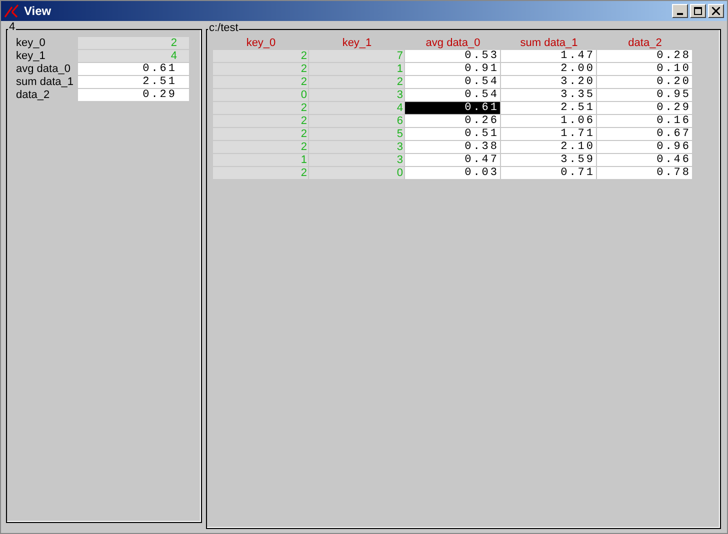  I want to click on field-value: 0.61, so click(133, 69).